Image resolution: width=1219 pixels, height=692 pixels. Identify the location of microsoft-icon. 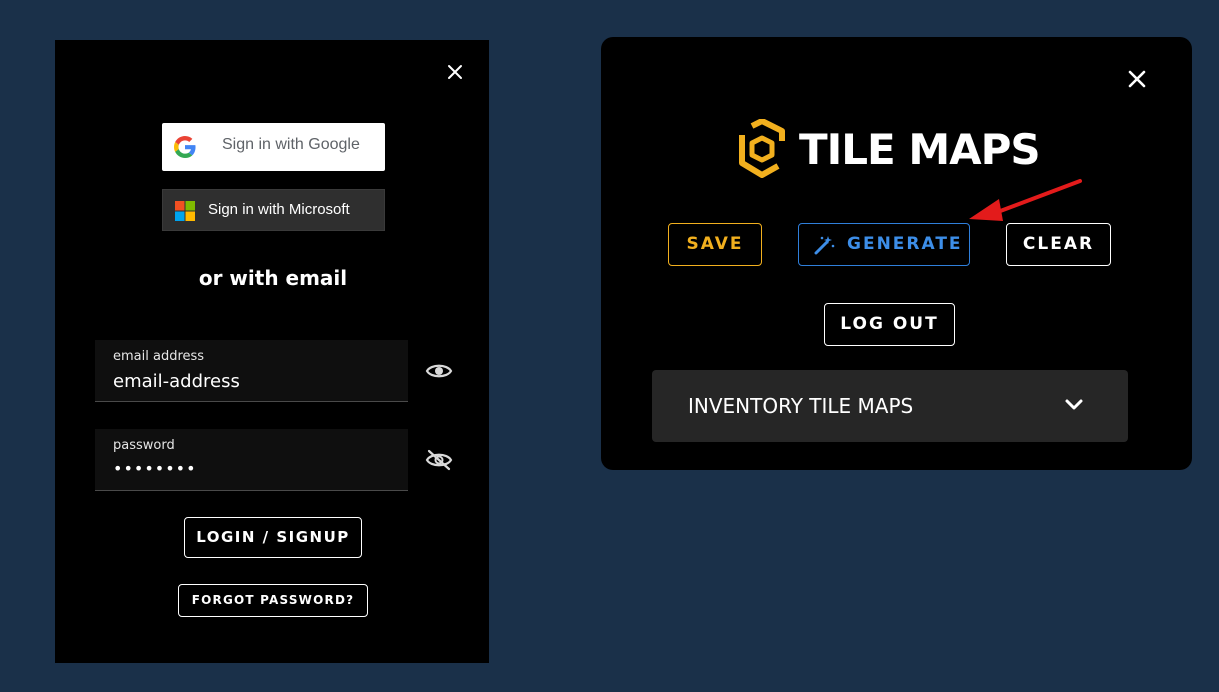
(185, 211).